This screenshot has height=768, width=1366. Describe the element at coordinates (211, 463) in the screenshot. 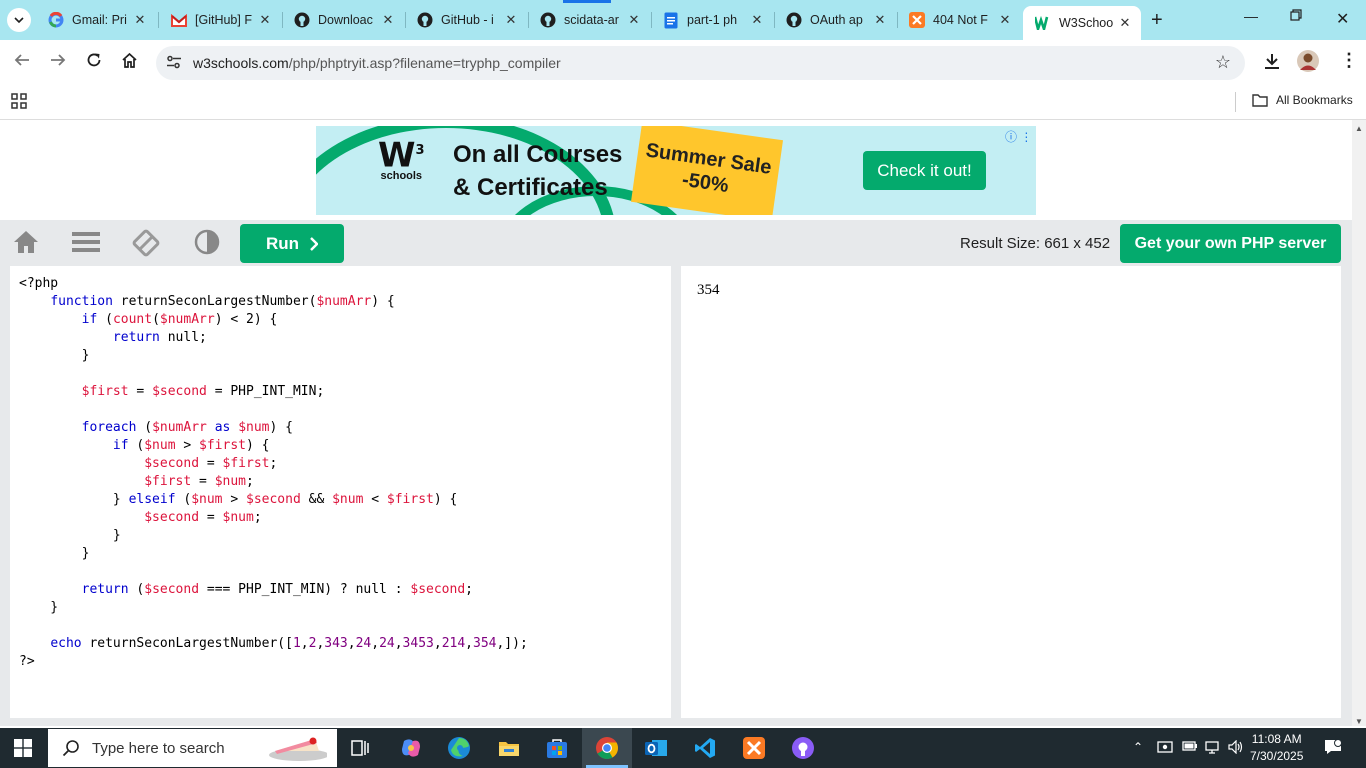

I see `code-line: $second = $first;` at that location.